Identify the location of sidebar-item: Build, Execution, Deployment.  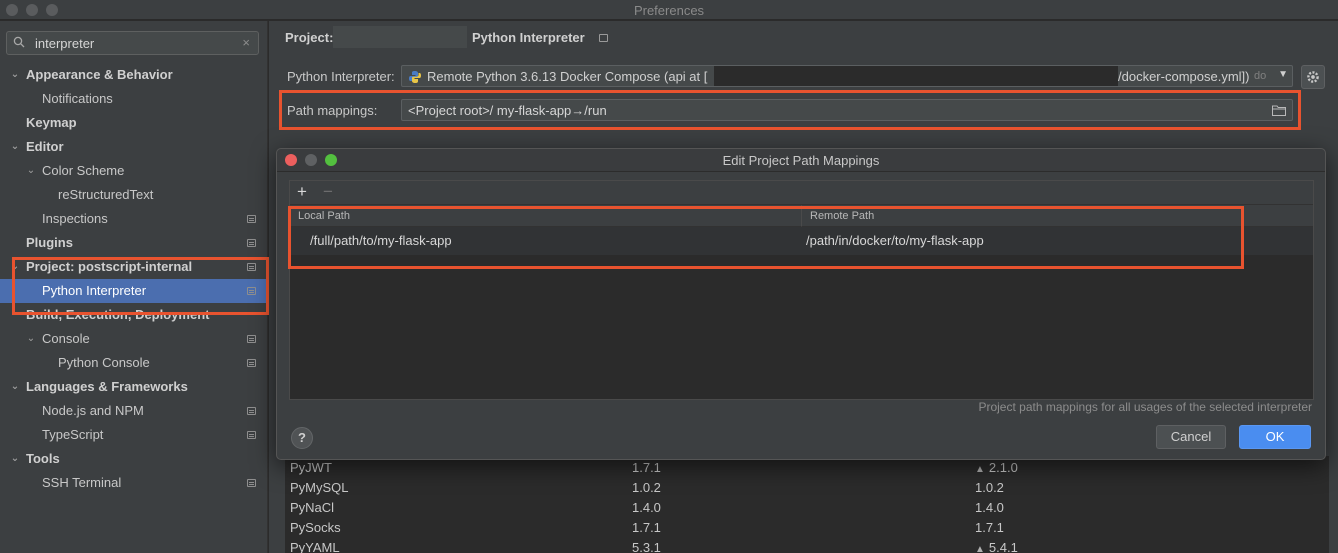
(133, 315).